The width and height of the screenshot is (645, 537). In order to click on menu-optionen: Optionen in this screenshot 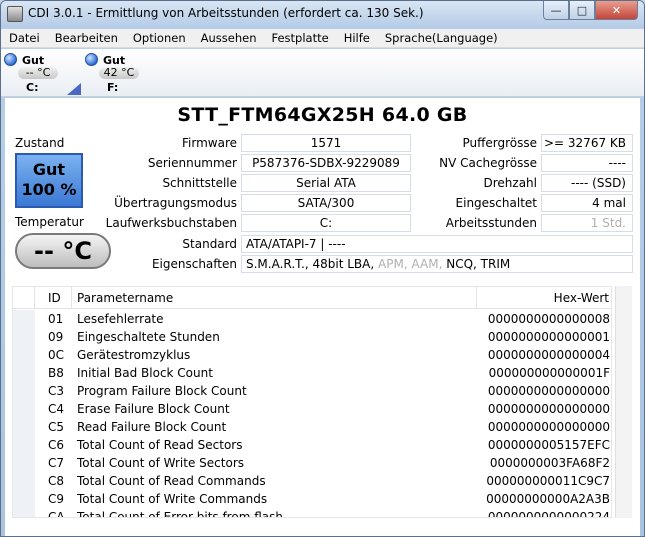, I will do `click(159, 38)`.